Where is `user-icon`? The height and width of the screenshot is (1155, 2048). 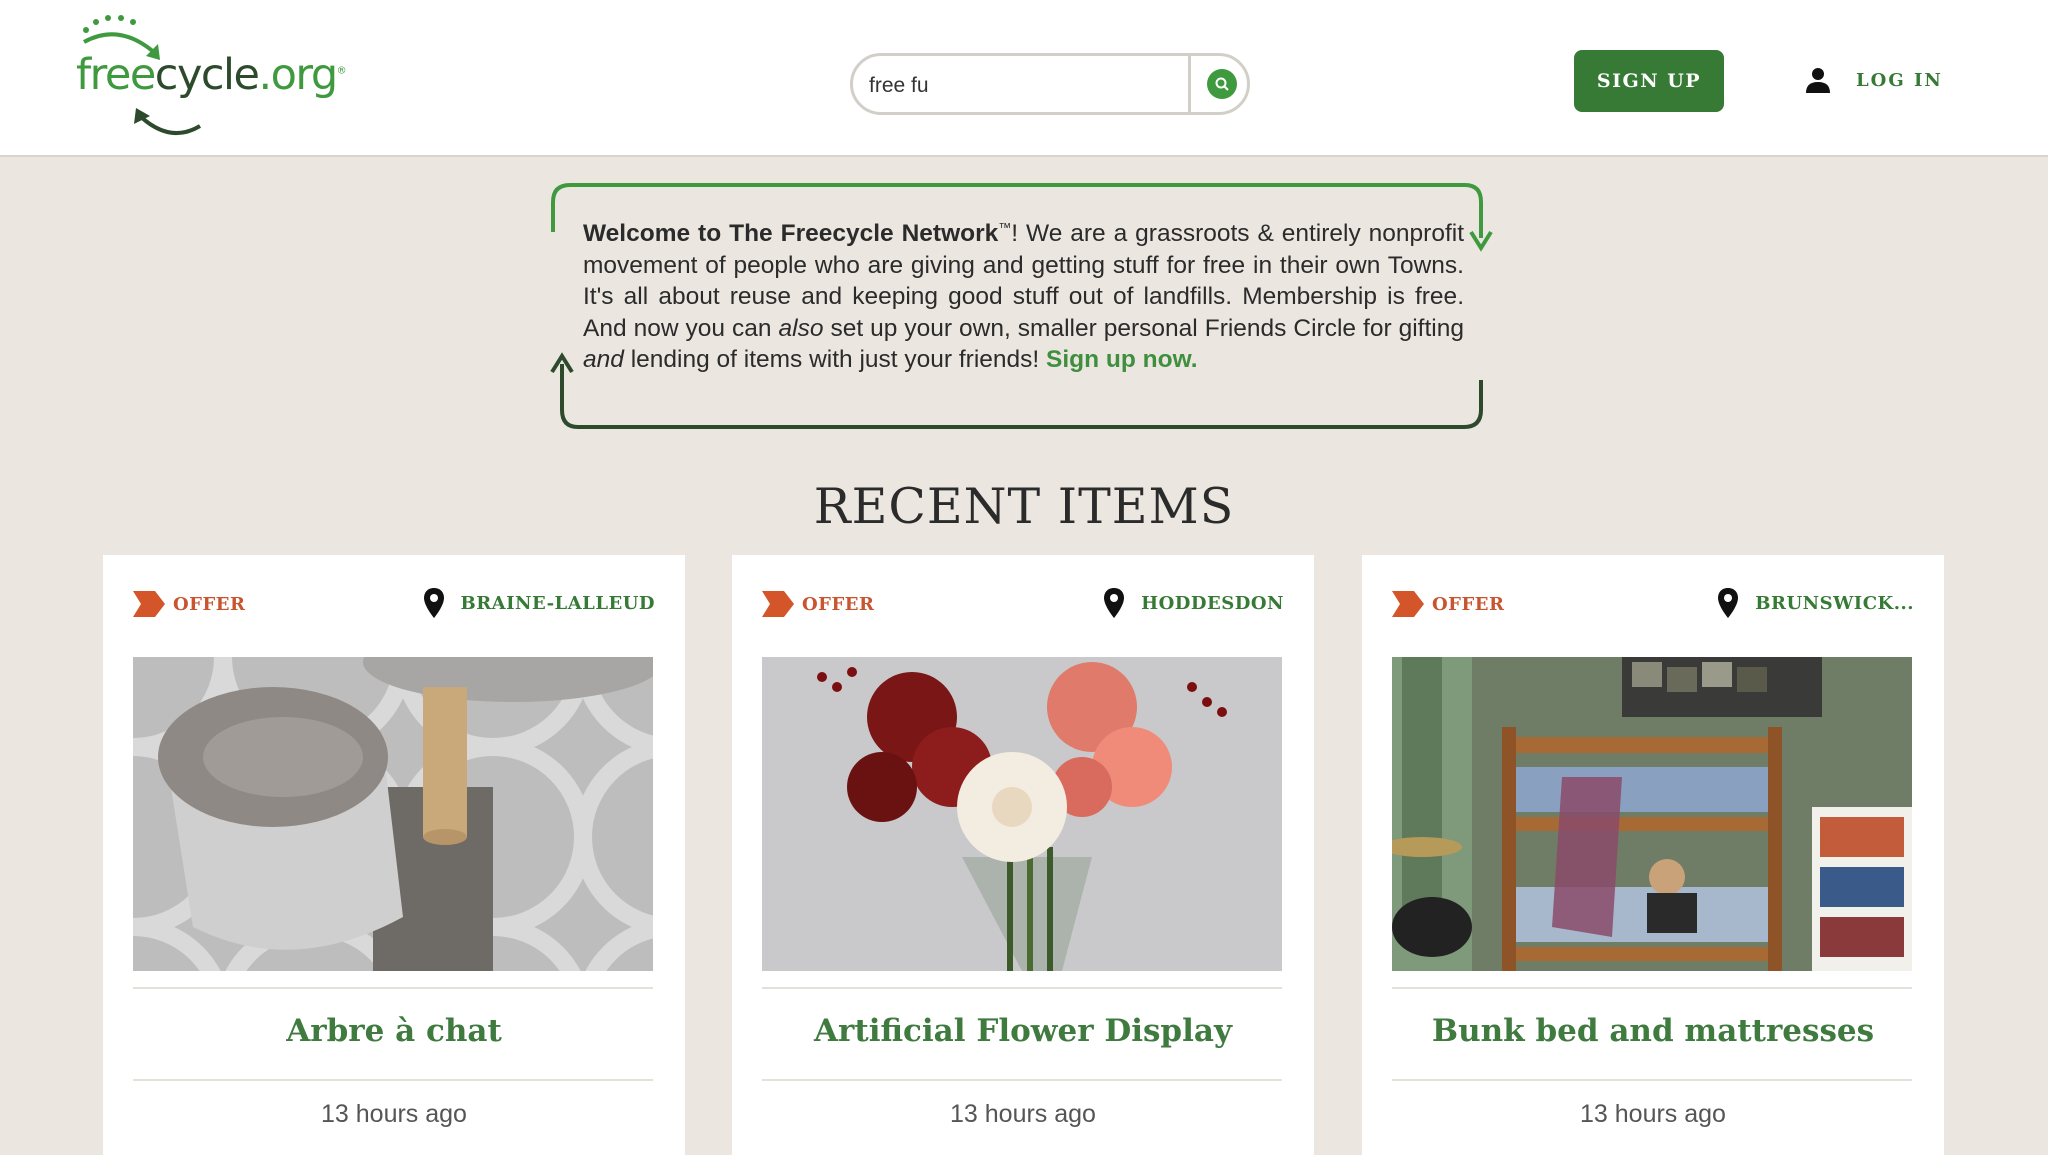
user-icon is located at coordinates (1818, 80).